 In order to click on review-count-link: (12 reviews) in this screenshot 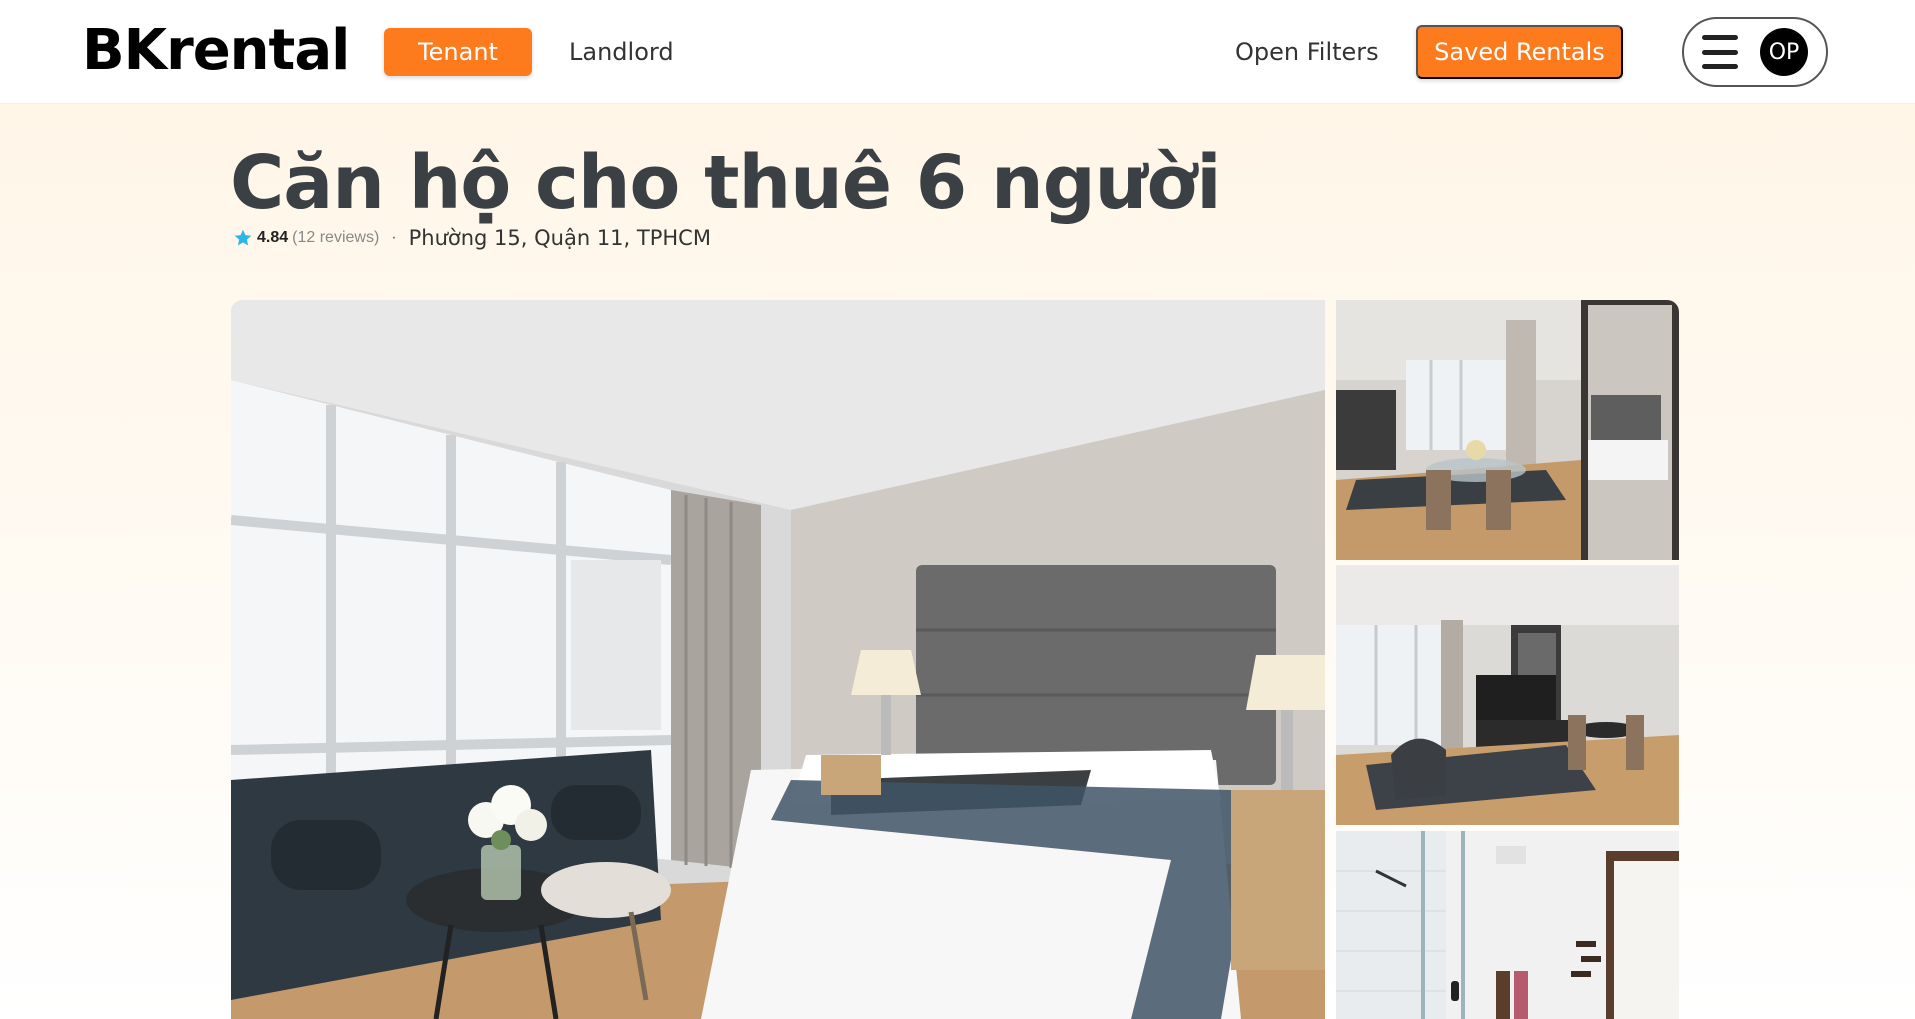, I will do `click(335, 238)`.